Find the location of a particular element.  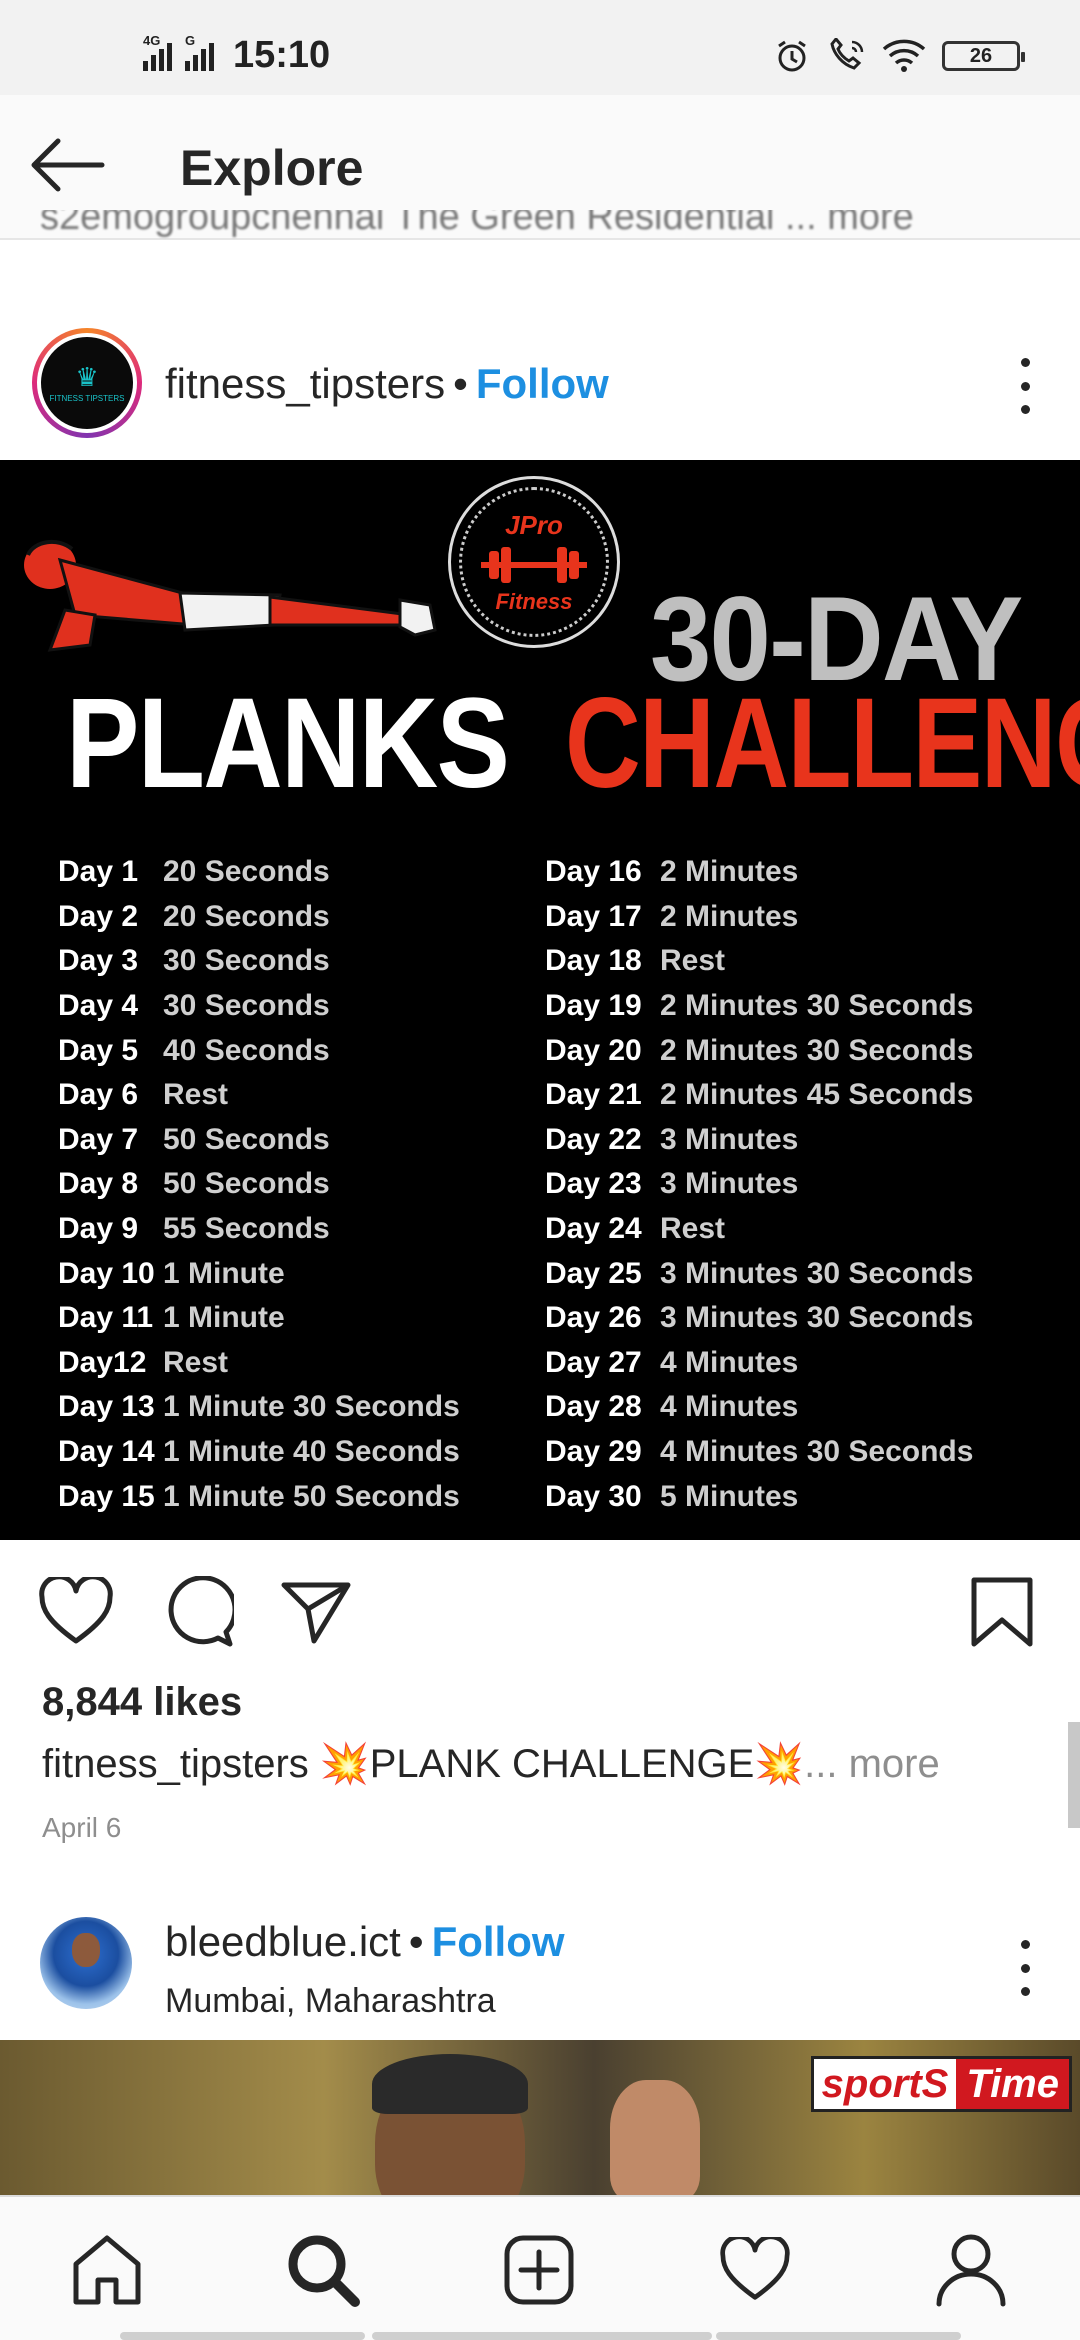

schedule-row: Day 15 1 Minute 50 Seconds is located at coordinates (259, 1496).